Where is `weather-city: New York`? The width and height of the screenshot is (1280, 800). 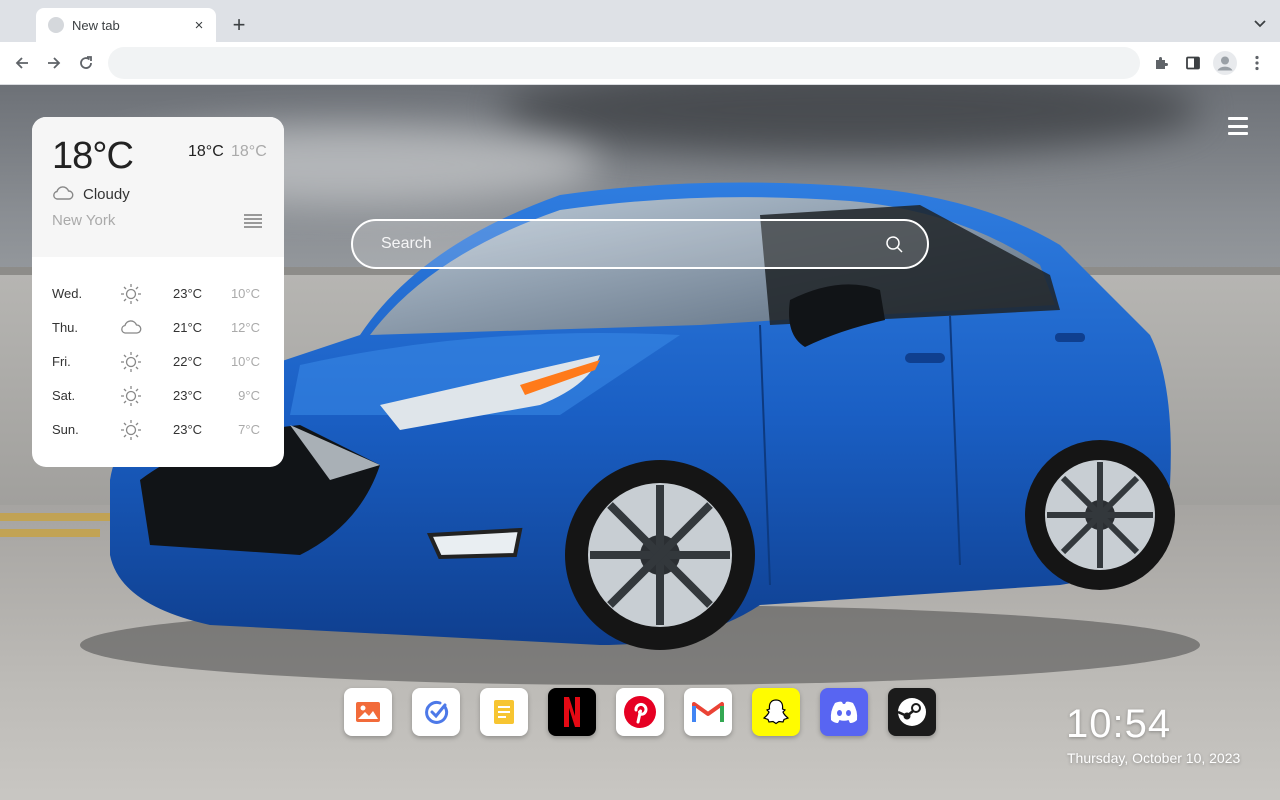
weather-city: New York is located at coordinates (84, 220).